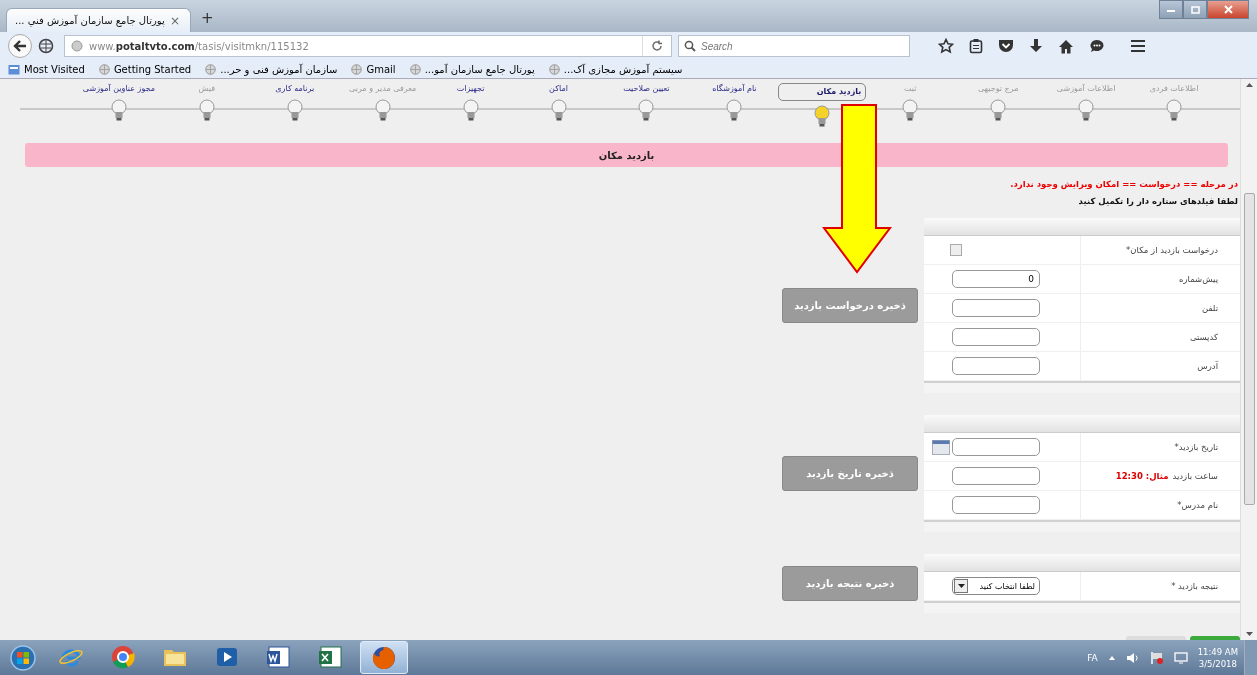  Describe the element at coordinates (946, 46) in the screenshot. I see `star-icon` at that location.